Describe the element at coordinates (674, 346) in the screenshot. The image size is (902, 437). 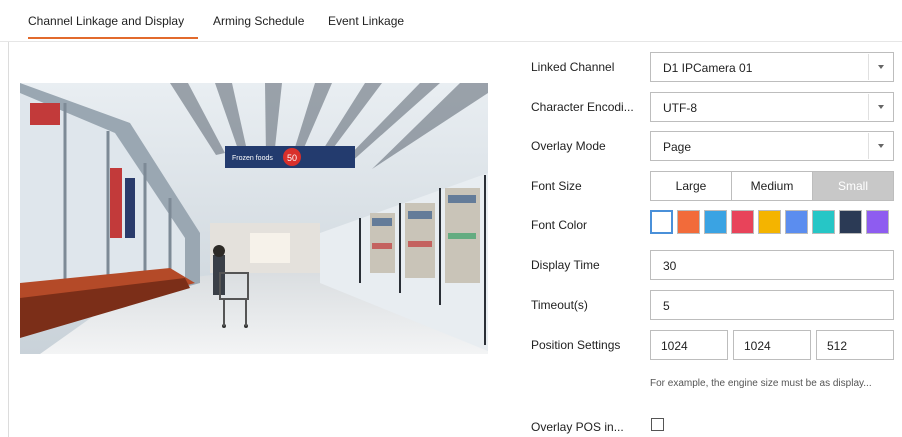
I see `position-x-value: 1024` at that location.